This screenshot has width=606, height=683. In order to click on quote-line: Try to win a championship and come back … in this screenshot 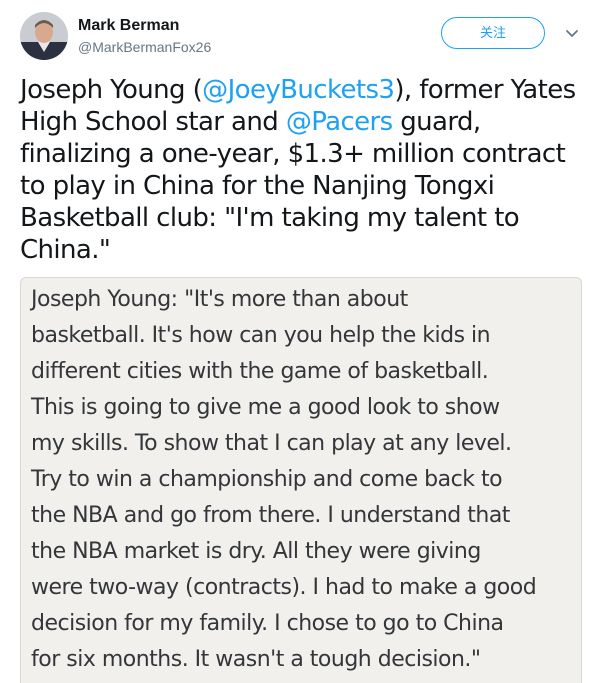, I will do `click(267, 479)`.